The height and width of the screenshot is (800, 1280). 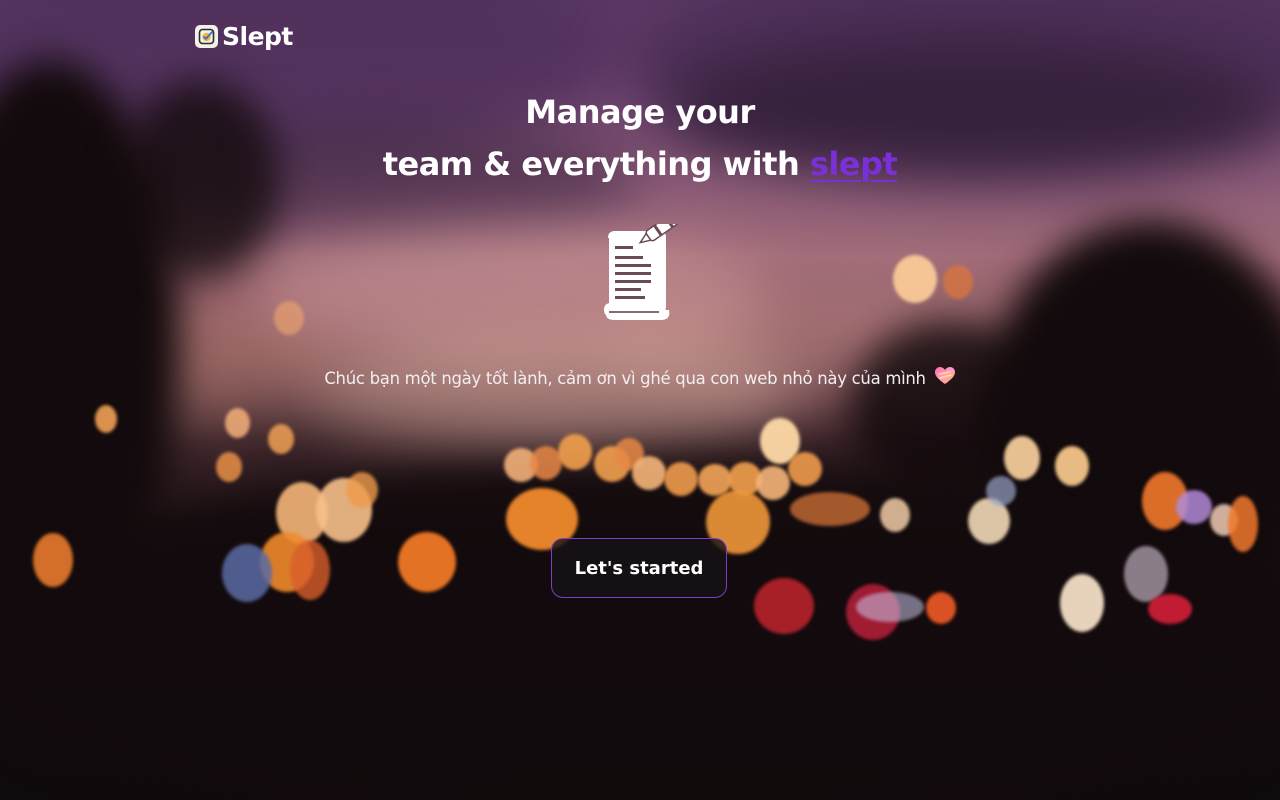 I want to click on headline-line-2: team & everything with slept, so click(x=640, y=164).